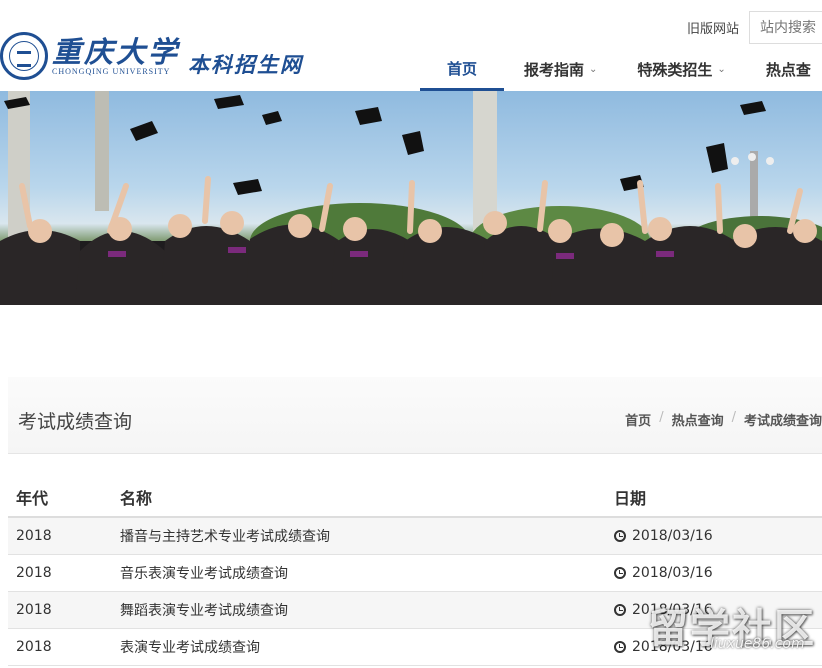 The height and width of the screenshot is (668, 822). Describe the element at coordinates (675, 70) in the screenshot. I see `nav-item-label: 特殊类招生` at that location.